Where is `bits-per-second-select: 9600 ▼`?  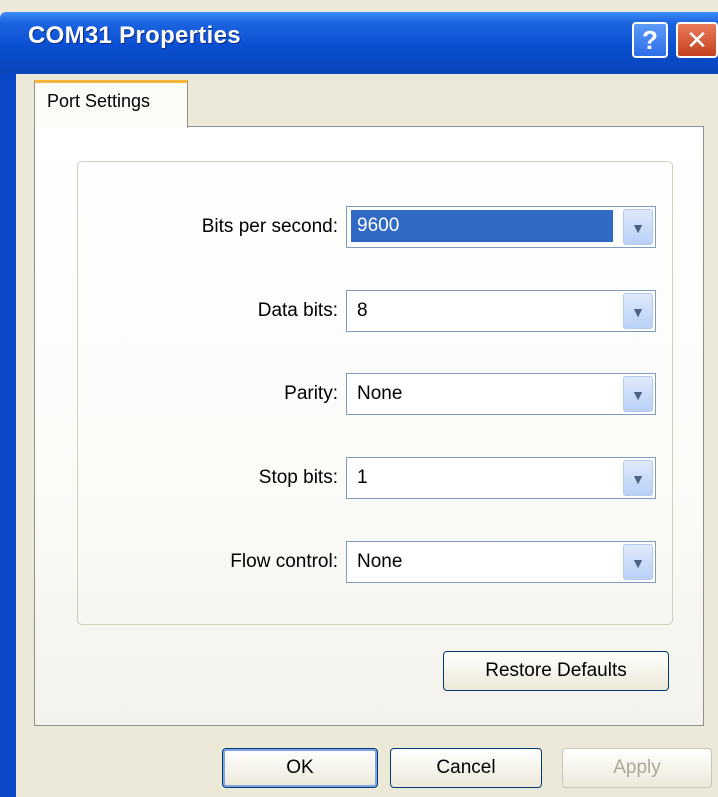
bits-per-second-select: 9600 ▼ is located at coordinates (501, 227).